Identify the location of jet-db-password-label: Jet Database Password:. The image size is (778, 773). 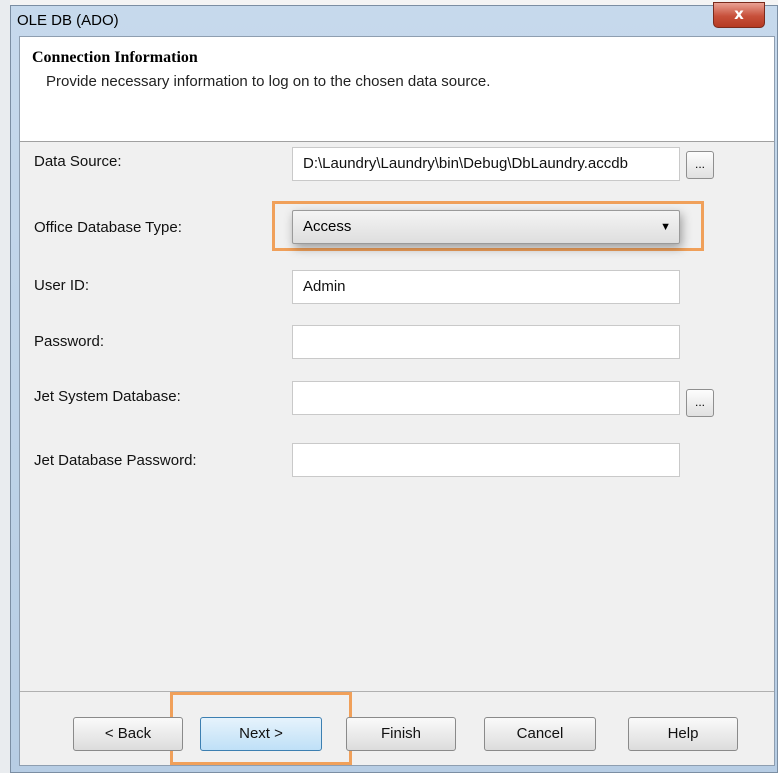
(115, 460).